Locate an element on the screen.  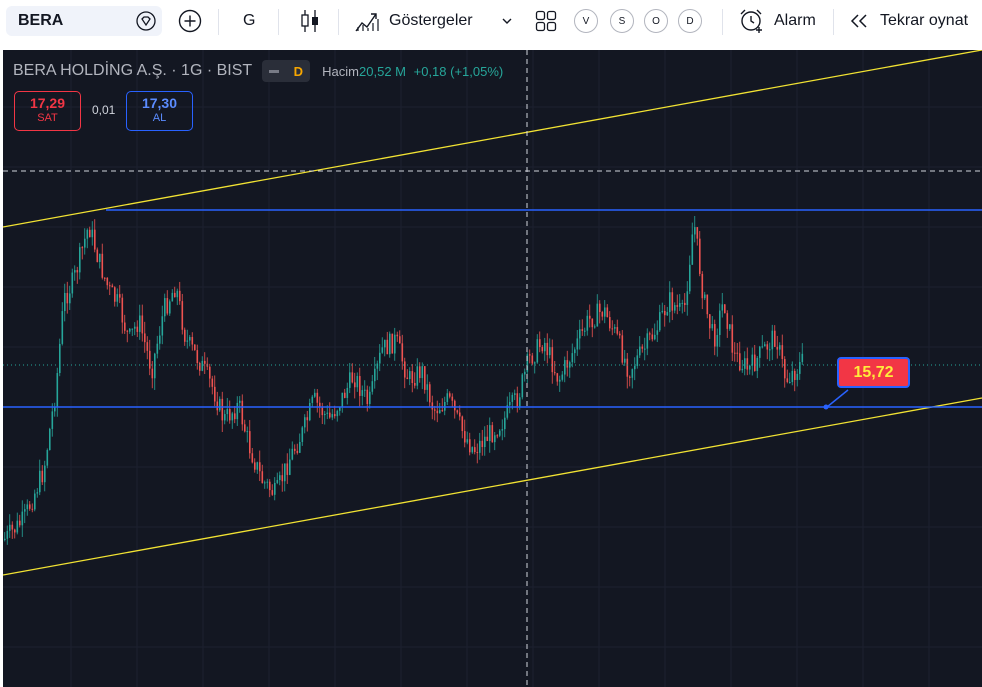
sell-button: 17,29 SAT is located at coordinates (47, 111).